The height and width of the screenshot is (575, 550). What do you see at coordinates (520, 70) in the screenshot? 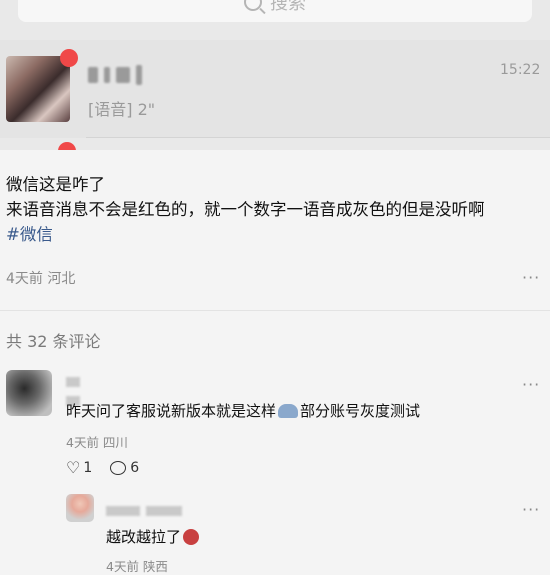
I see `chat-time: 15:22` at bounding box center [520, 70].